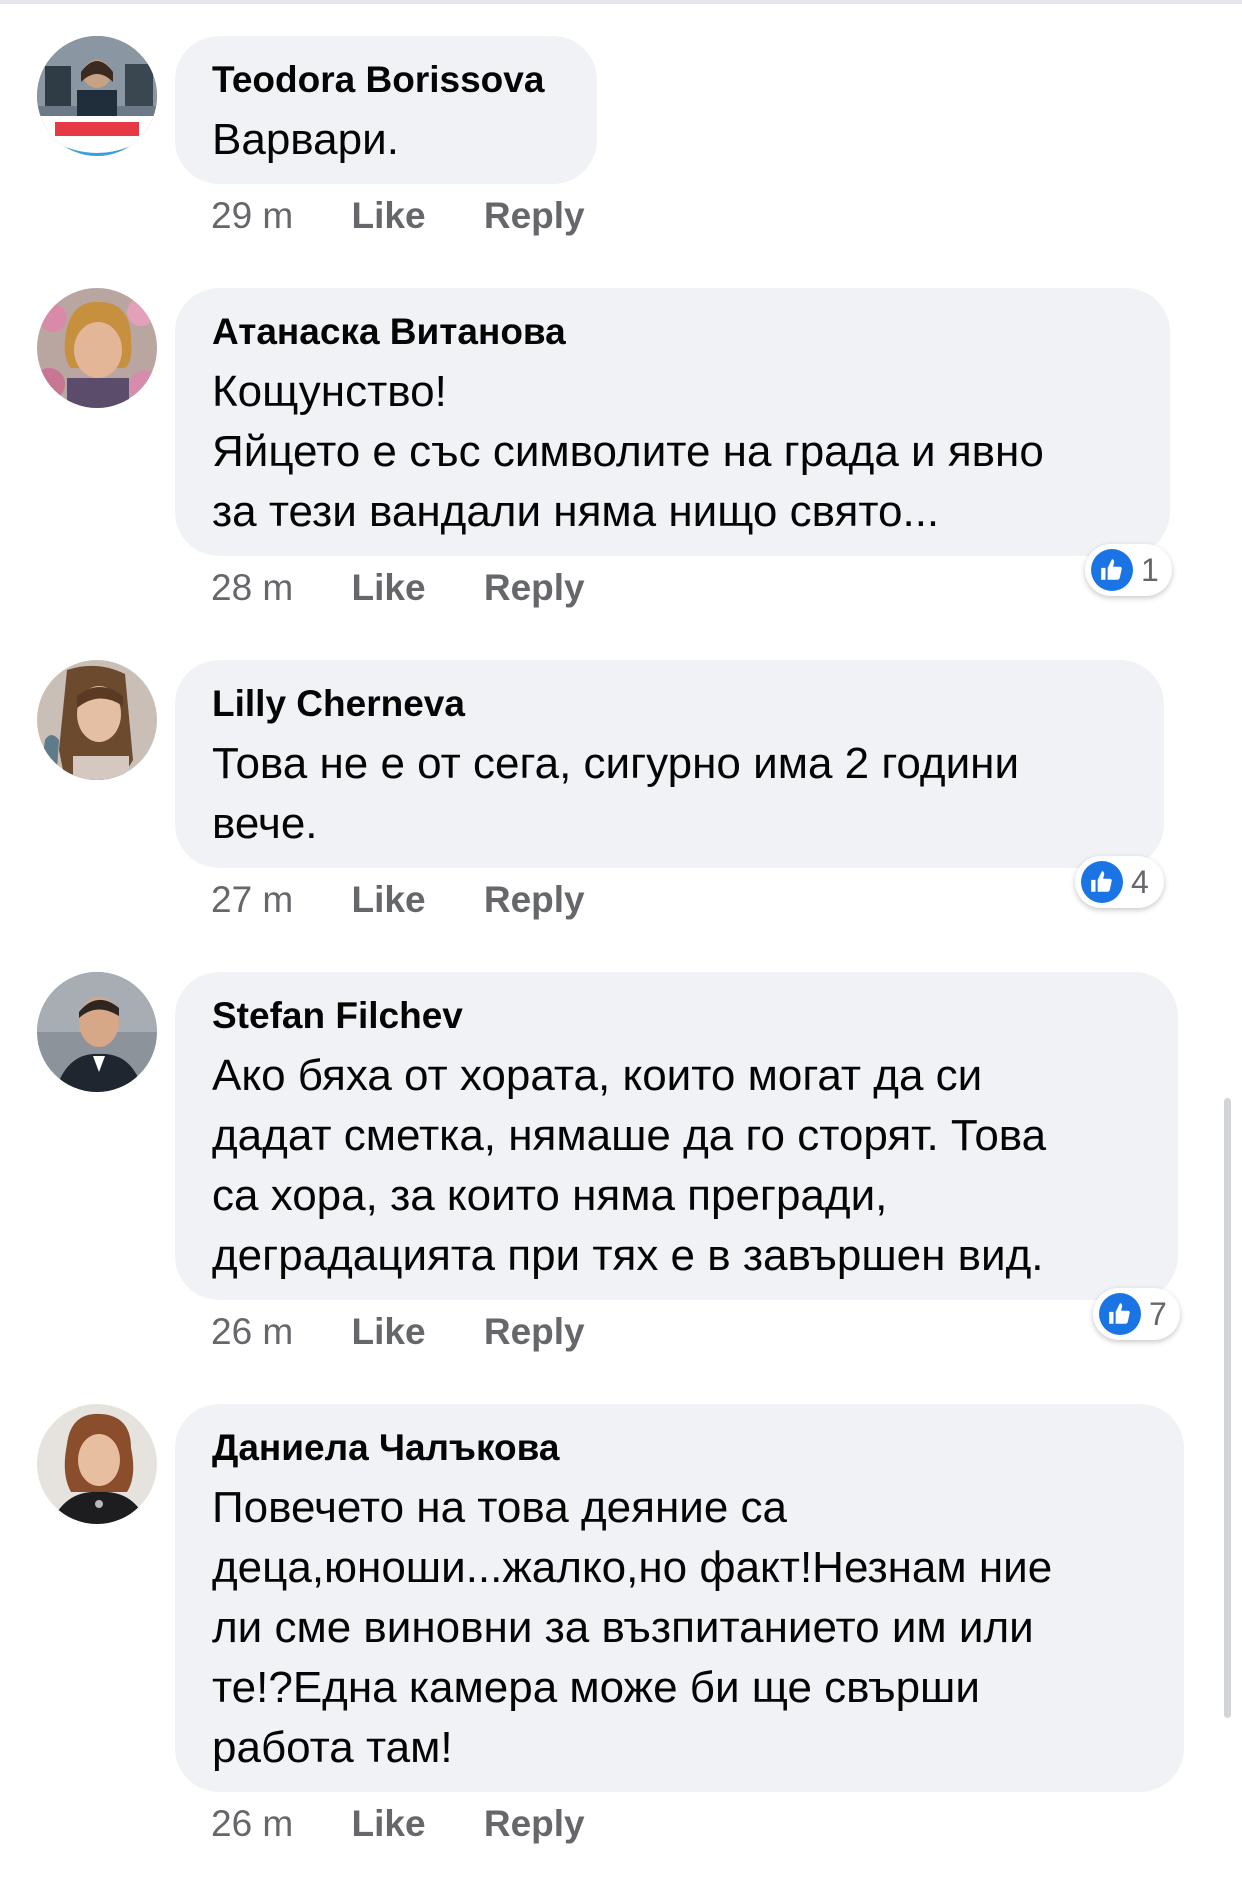 This screenshot has height=1882, width=1242. Describe the element at coordinates (679, 1448) in the screenshot. I see `comment-author: Даниела Чалъкова` at that location.